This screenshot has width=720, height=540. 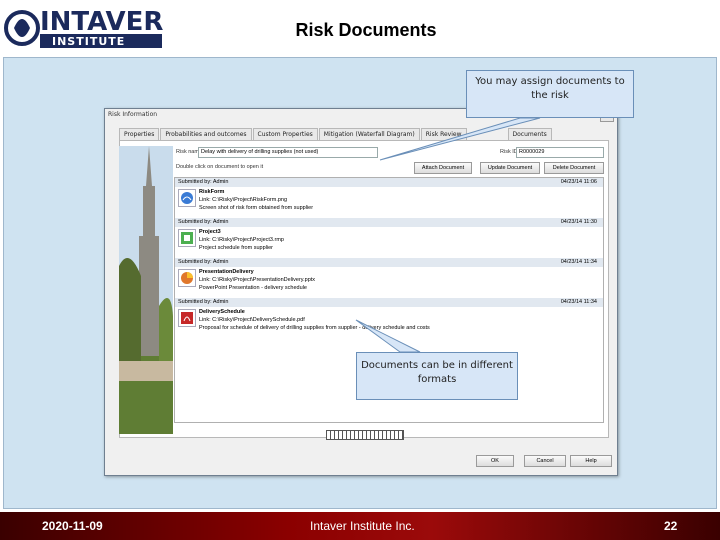 I want to click on slide-footer: 2020-11-09 Intaver Institute Inc. 22, so click(x=360, y=526).